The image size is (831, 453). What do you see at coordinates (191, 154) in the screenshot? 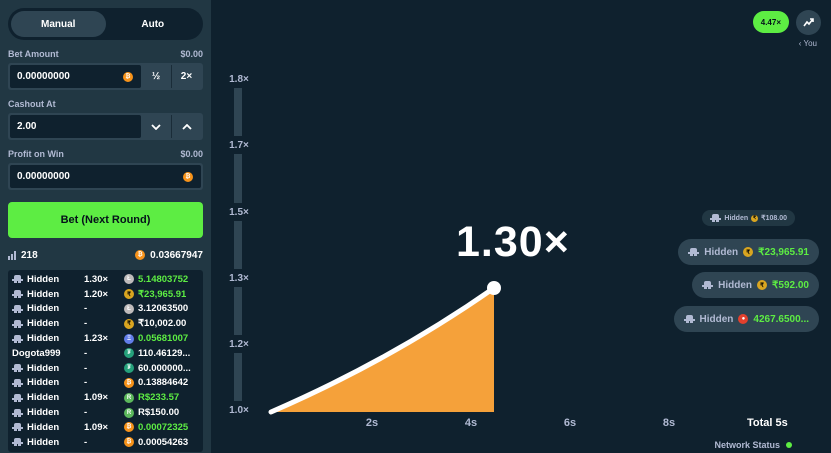
I see `profit-usd: $0.00` at bounding box center [191, 154].